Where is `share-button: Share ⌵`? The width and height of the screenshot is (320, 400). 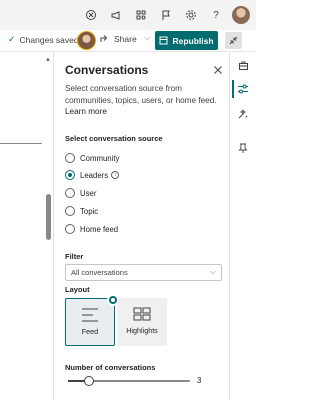
share-button: Share ⌵ is located at coordinates (125, 39).